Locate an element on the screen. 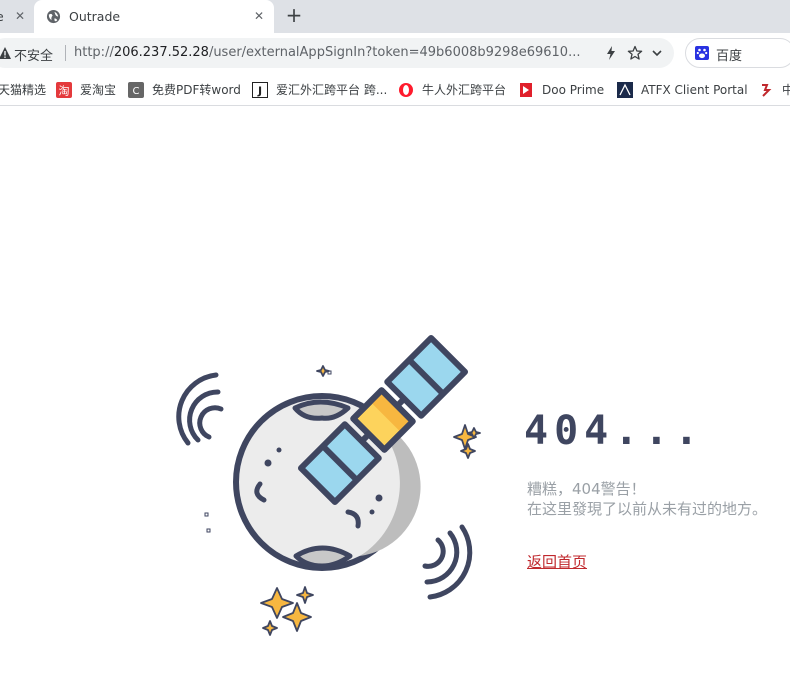  error-message: 糟糕，404警告！ is located at coordinates (586, 489).